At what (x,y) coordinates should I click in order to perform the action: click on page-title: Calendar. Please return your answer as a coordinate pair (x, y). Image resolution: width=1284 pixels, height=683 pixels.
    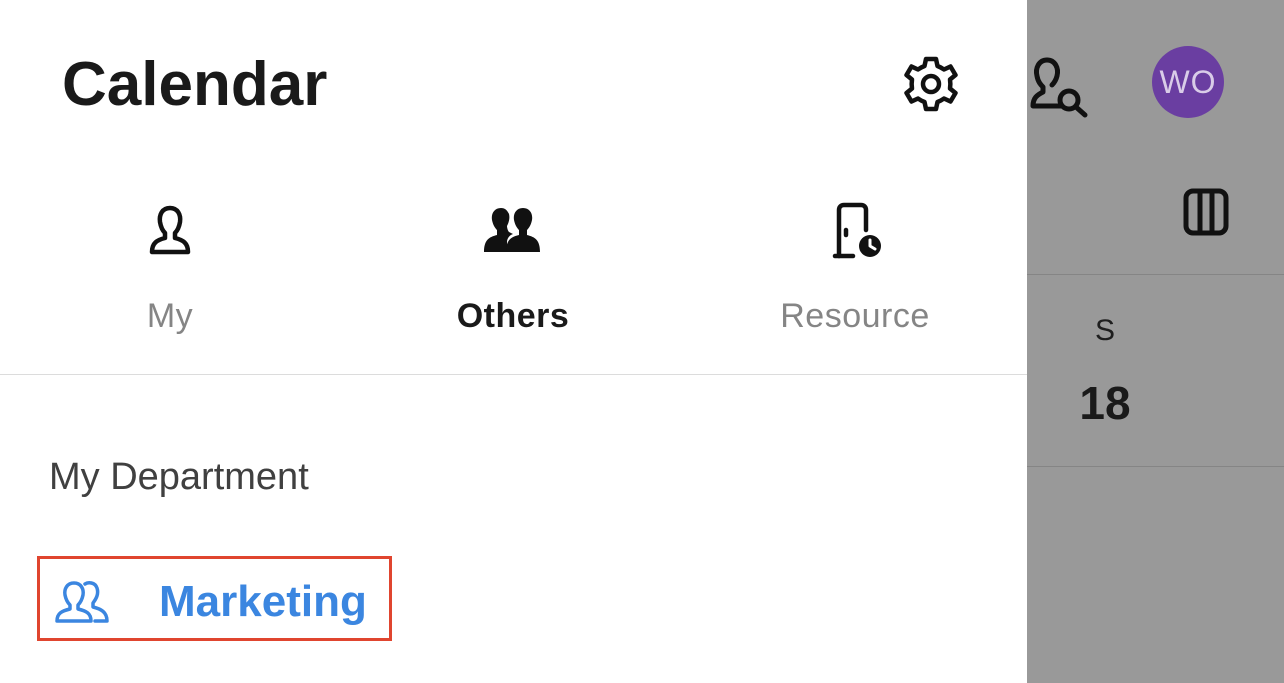
    Looking at the image, I should click on (195, 84).